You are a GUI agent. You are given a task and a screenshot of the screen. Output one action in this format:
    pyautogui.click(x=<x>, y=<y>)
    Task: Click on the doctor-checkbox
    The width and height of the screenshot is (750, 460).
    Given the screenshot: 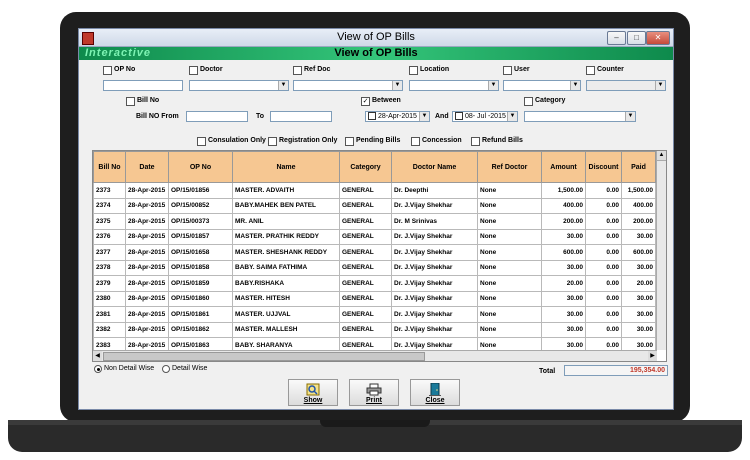 What is the action you would take?
    pyautogui.click(x=193, y=70)
    